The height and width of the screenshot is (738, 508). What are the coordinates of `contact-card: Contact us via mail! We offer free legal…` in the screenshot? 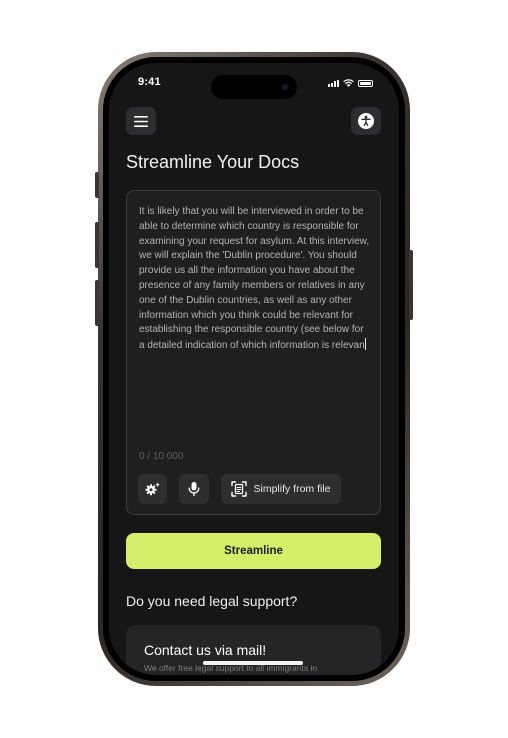 It's located at (253, 650).